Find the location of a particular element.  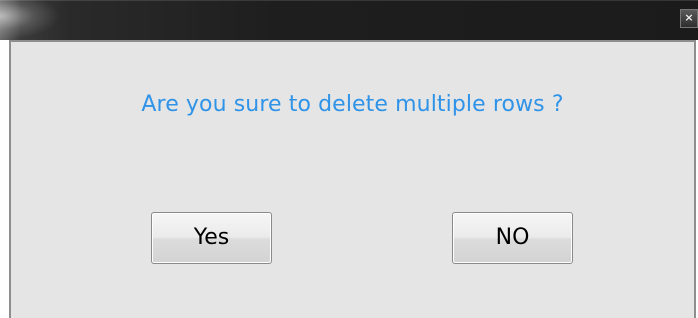

title-bar-glow is located at coordinates (30, 20).